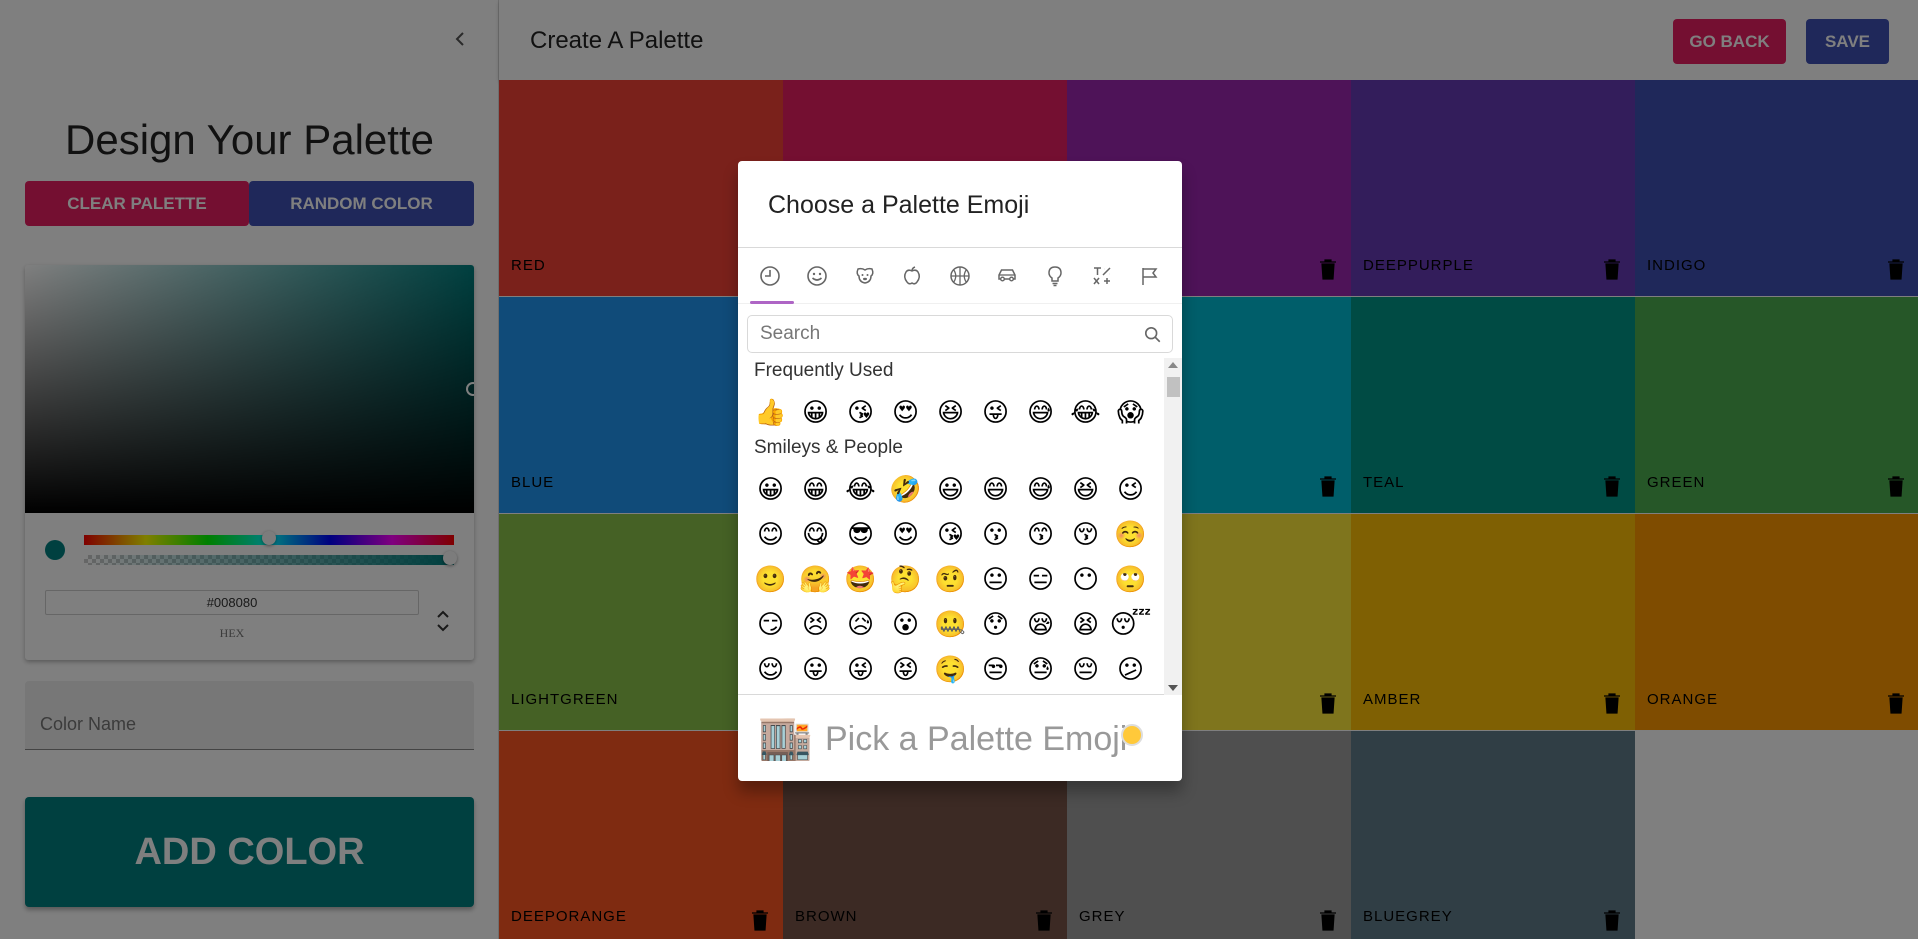 This screenshot has height=939, width=1918. What do you see at coordinates (815, 534) in the screenshot?
I see `emoji-button: 😋` at bounding box center [815, 534].